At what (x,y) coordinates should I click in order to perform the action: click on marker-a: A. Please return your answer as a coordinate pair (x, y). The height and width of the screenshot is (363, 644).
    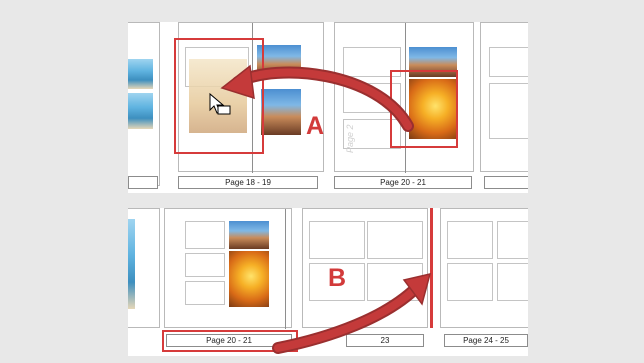
    Looking at the image, I should click on (315, 126).